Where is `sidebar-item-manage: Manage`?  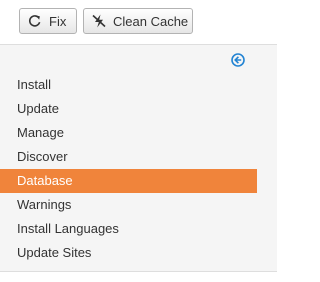 sidebar-item-manage: Manage is located at coordinates (128, 133).